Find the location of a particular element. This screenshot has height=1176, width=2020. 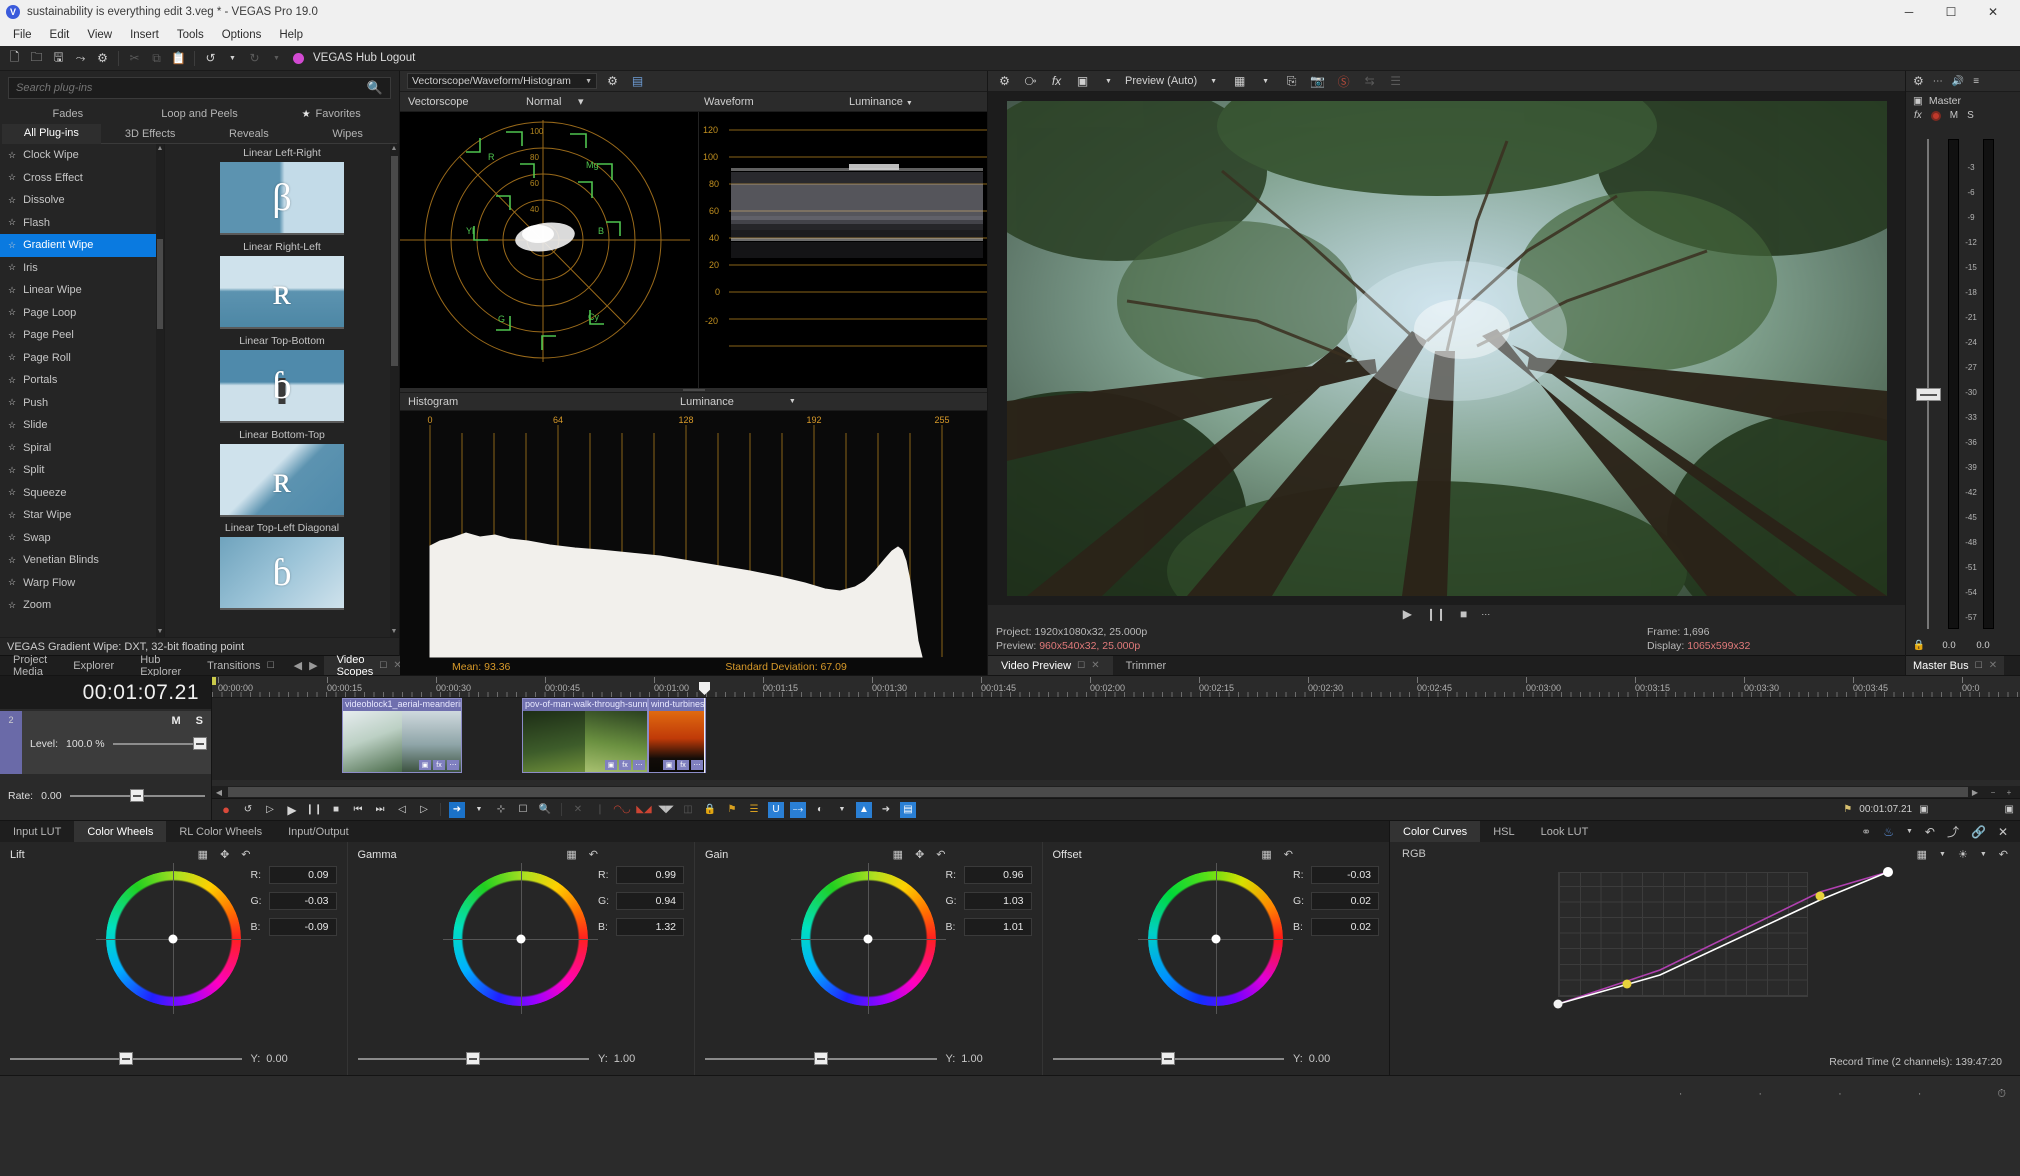

histogram-graph: 0 64 128 192 255 is located at coordinates (693, 535).